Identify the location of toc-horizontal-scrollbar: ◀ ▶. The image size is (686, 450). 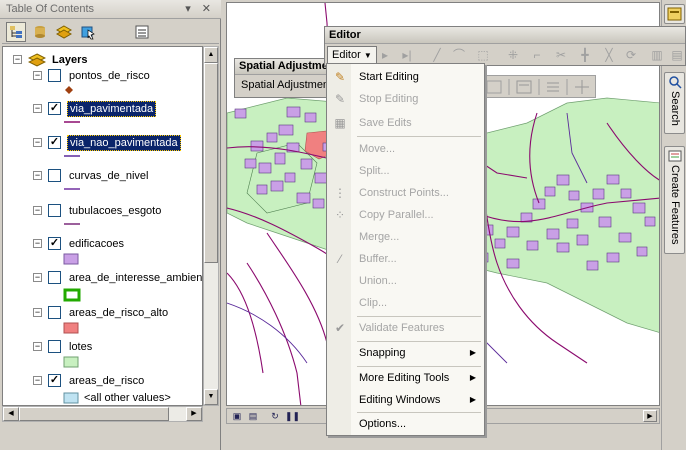
(102, 414).